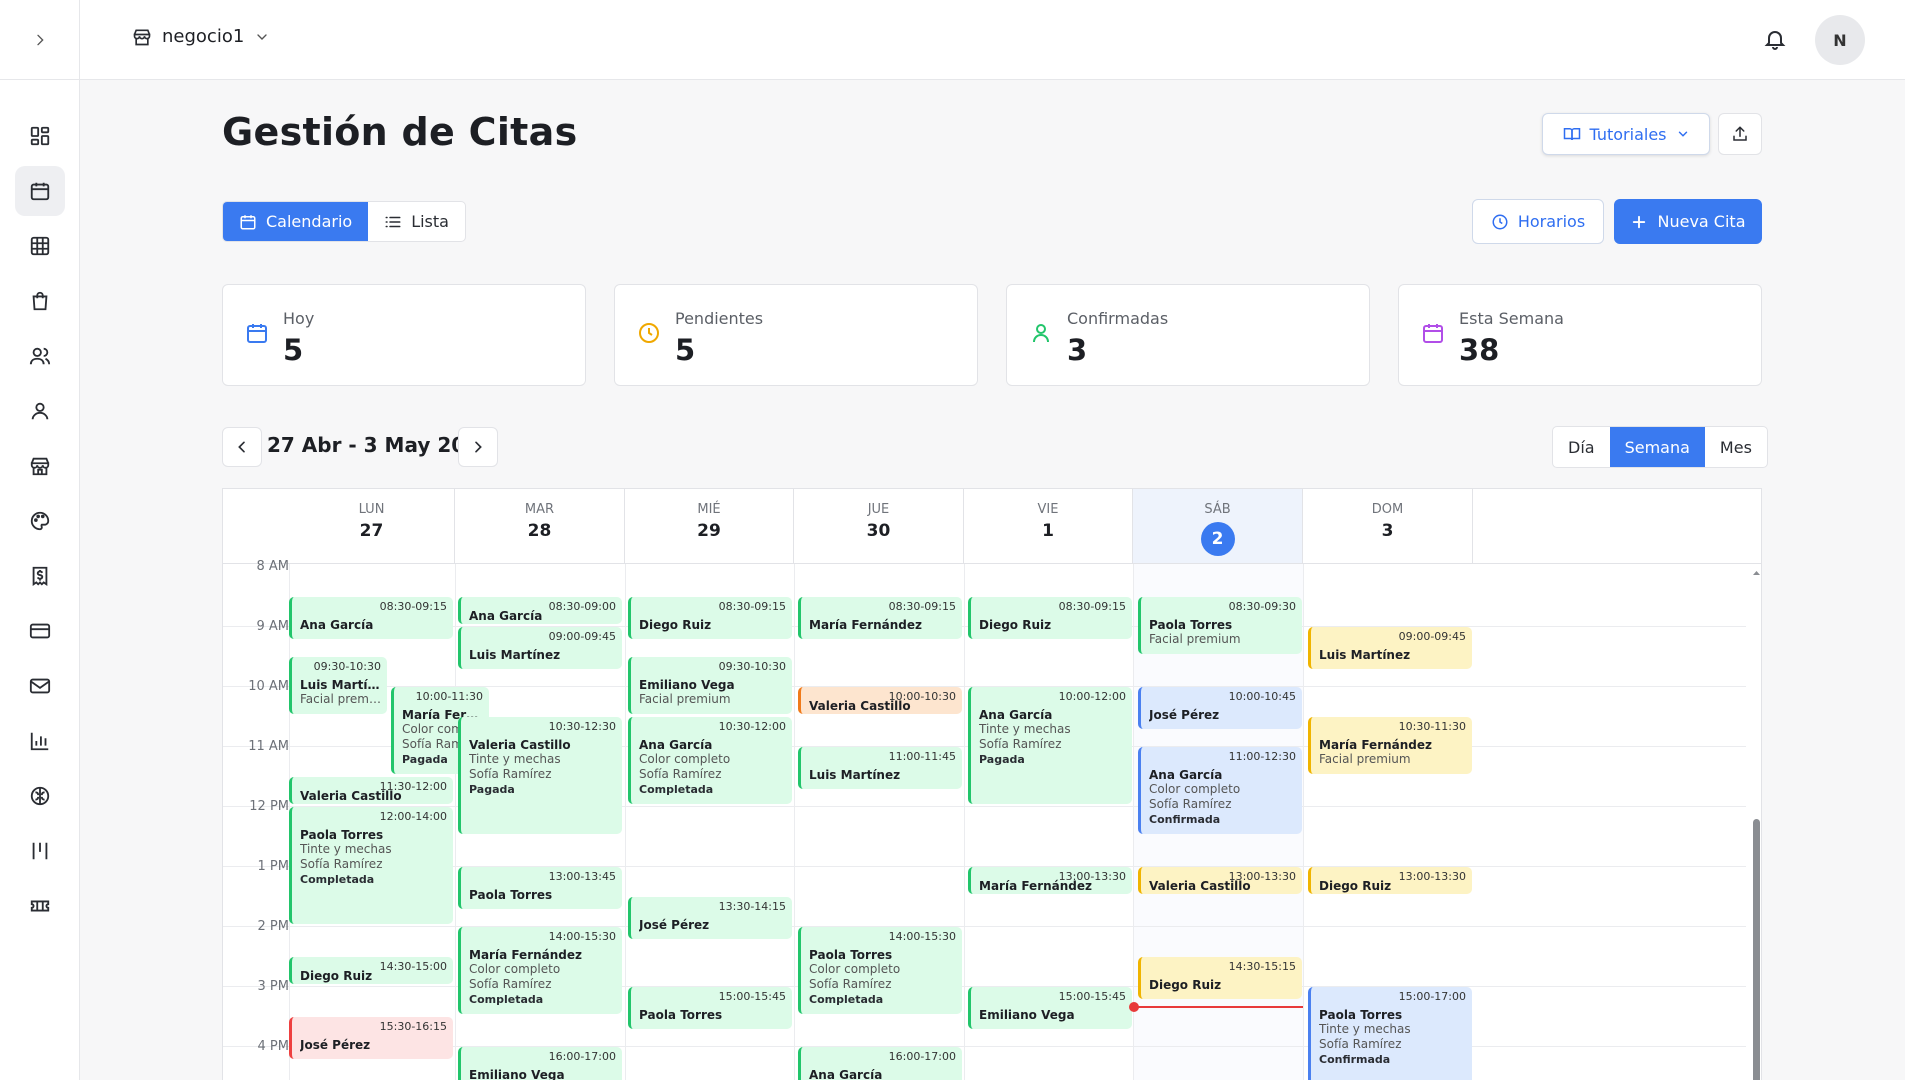 The width and height of the screenshot is (1905, 1080). What do you see at coordinates (40, 246) in the screenshot?
I see `nav-grid` at bounding box center [40, 246].